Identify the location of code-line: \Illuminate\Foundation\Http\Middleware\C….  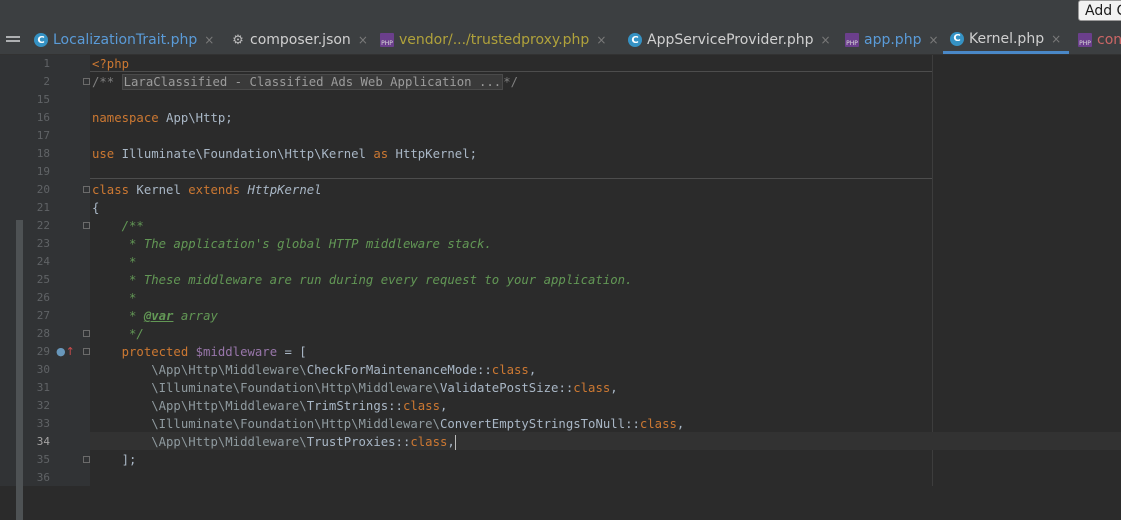
(388, 424).